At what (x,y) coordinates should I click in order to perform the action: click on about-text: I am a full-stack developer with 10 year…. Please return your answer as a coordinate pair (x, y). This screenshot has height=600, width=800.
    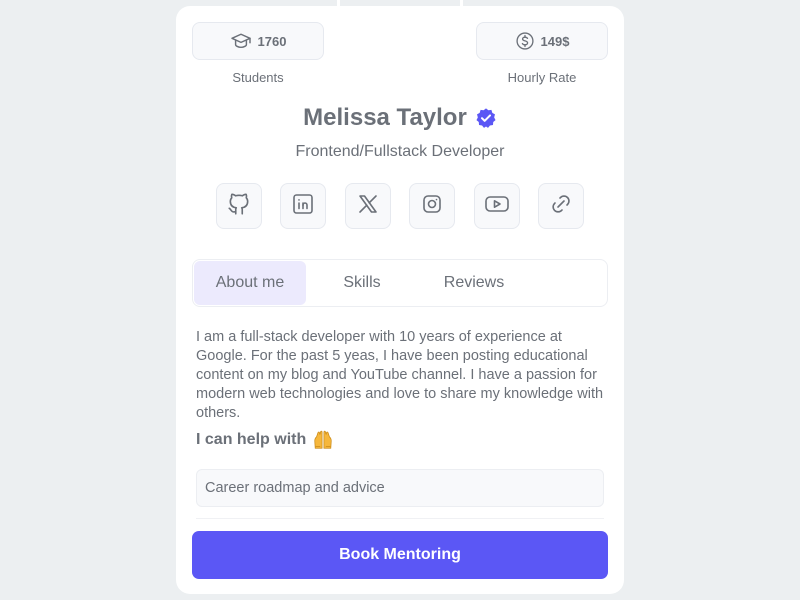
    Looking at the image, I should click on (400, 375).